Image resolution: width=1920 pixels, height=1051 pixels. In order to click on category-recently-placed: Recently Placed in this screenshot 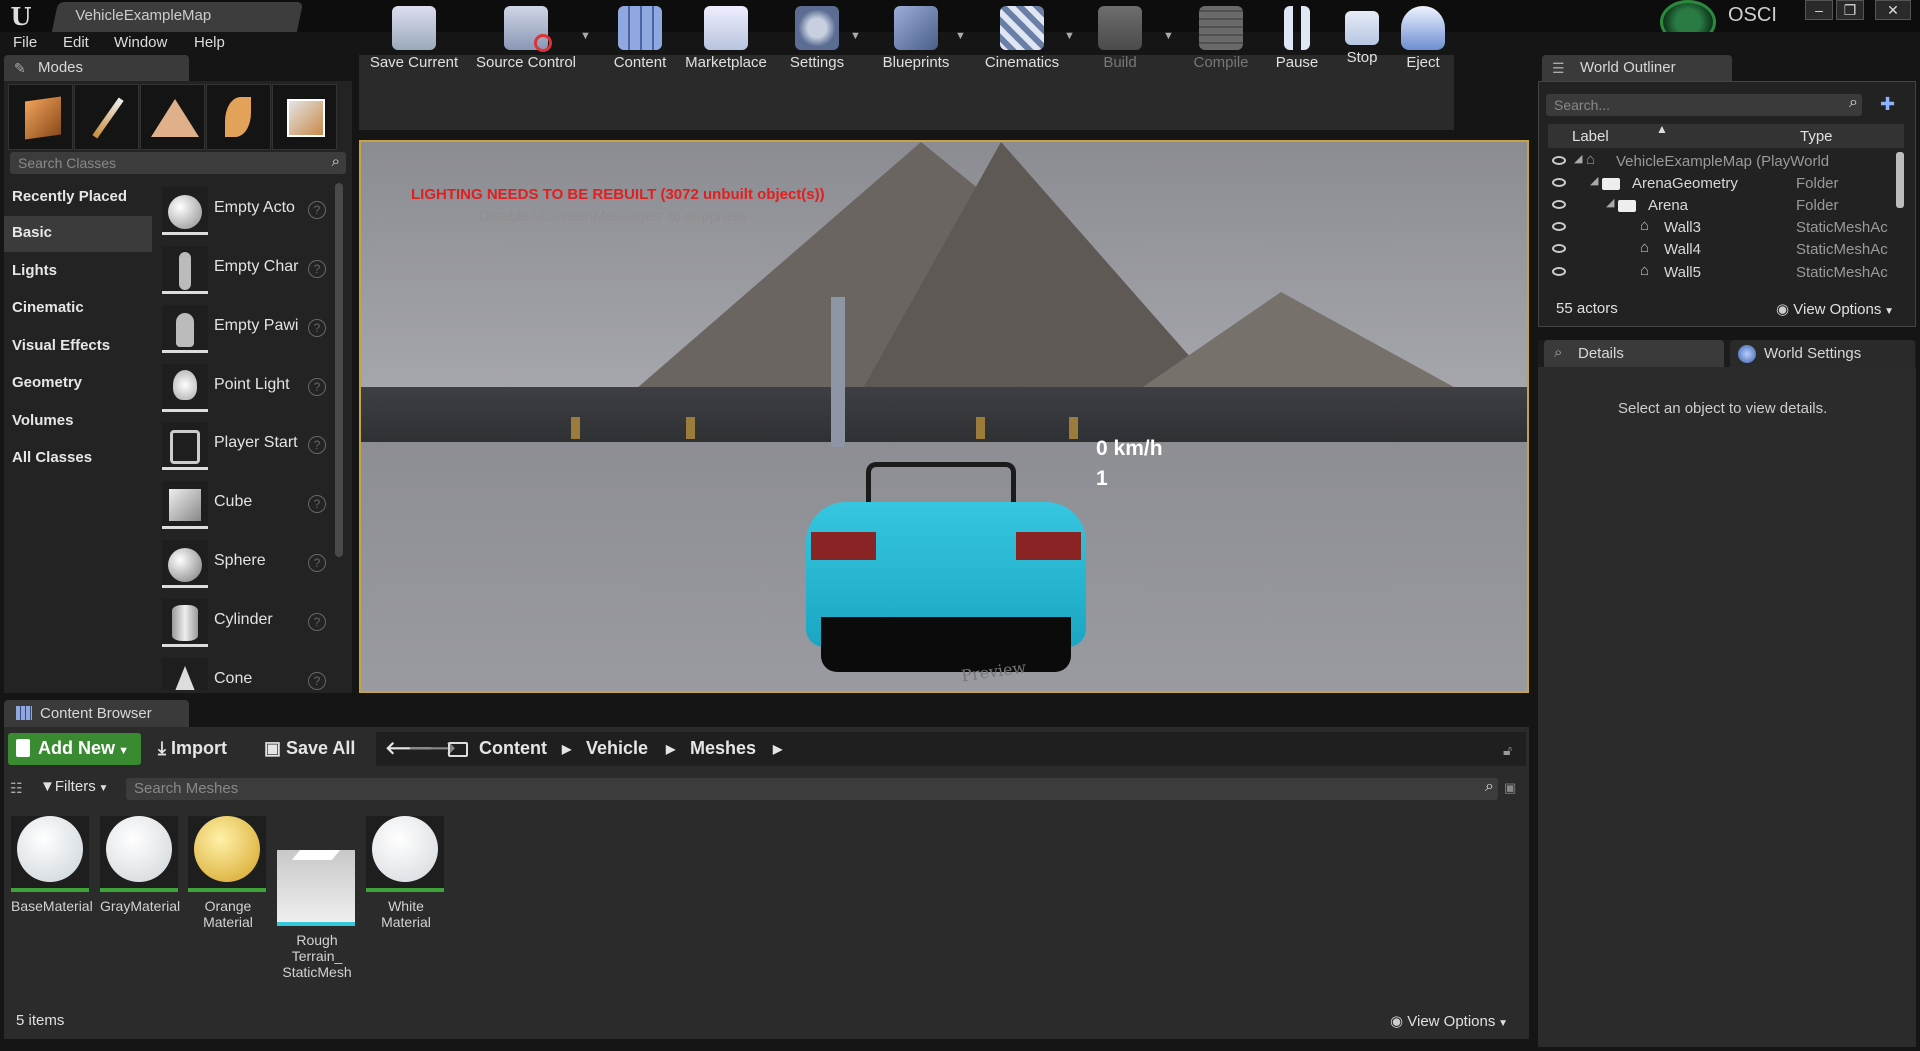, I will do `click(78, 198)`.